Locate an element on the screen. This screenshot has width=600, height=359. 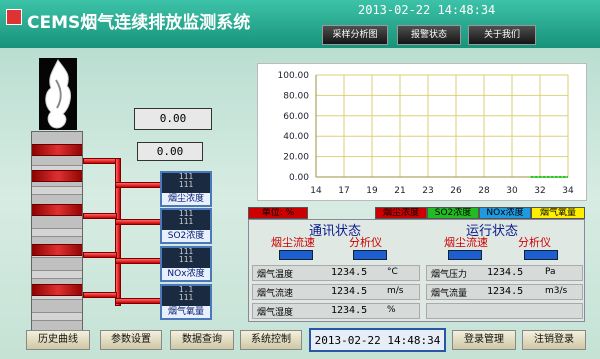
logout-button: 注销登录 is located at coordinates (554, 340).